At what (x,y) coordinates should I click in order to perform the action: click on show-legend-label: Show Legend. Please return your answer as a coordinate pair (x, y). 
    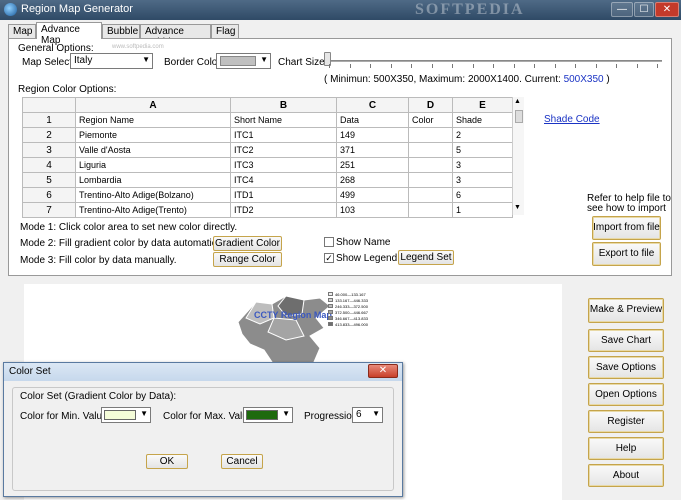
    Looking at the image, I should click on (367, 258).